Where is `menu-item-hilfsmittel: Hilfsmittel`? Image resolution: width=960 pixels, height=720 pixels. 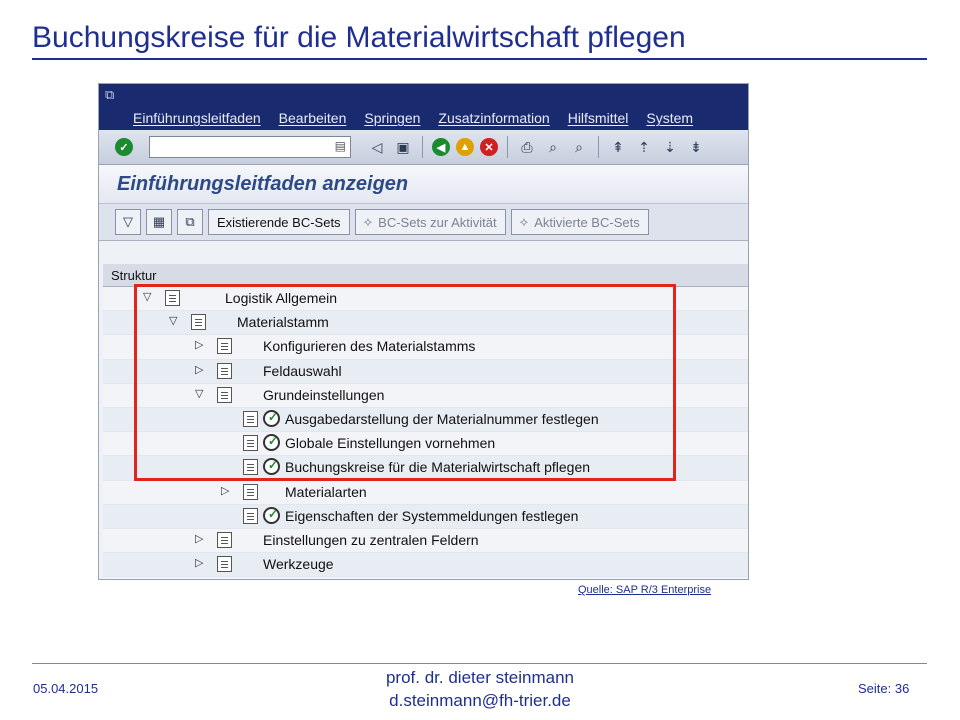
menu-item-hilfsmittel: Hilfsmittel is located at coordinates (598, 118).